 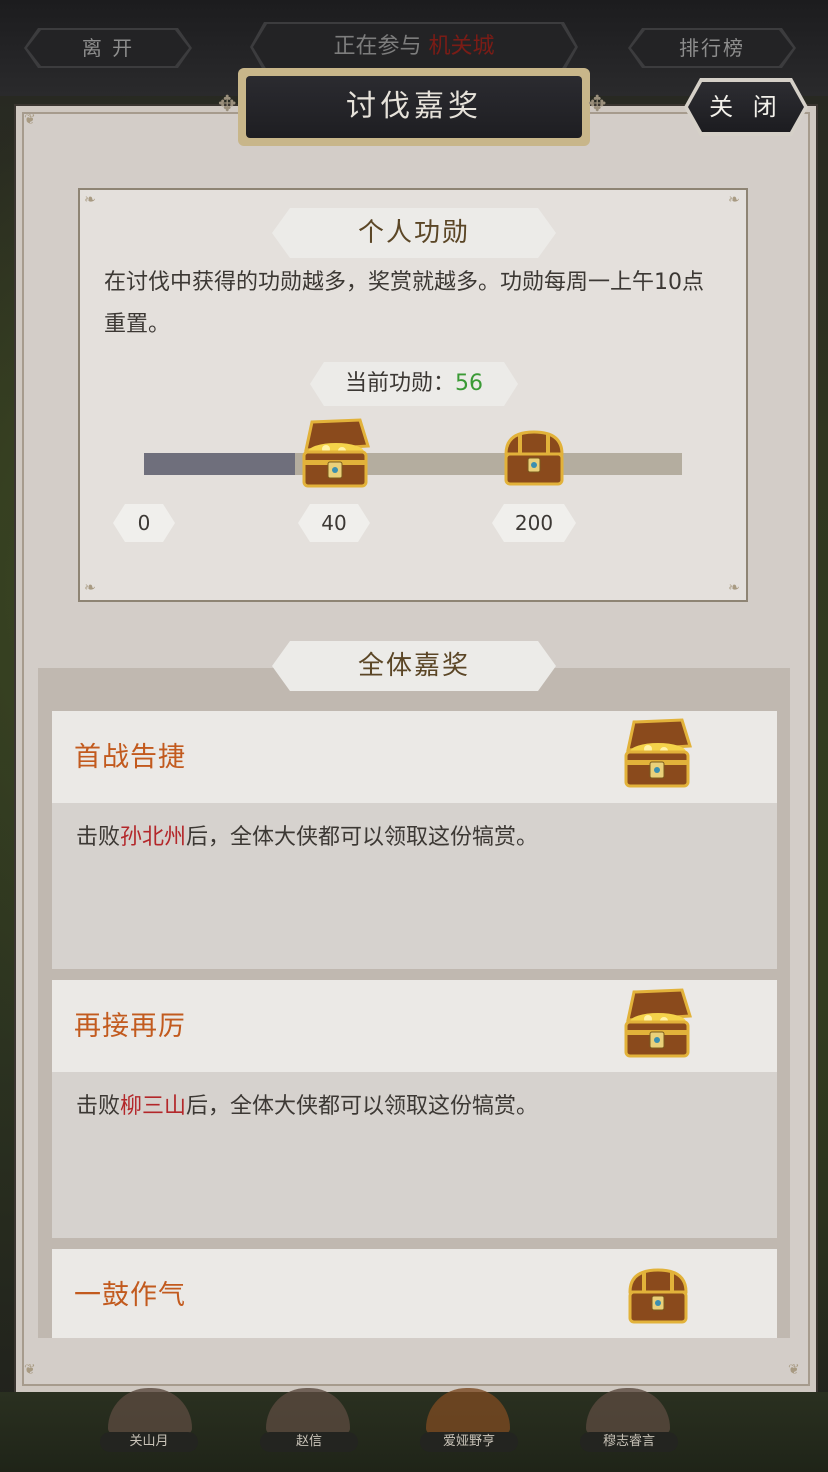 What do you see at coordinates (414, 233) in the screenshot?
I see `personal-merit-ribbon: 个人功勋` at bounding box center [414, 233].